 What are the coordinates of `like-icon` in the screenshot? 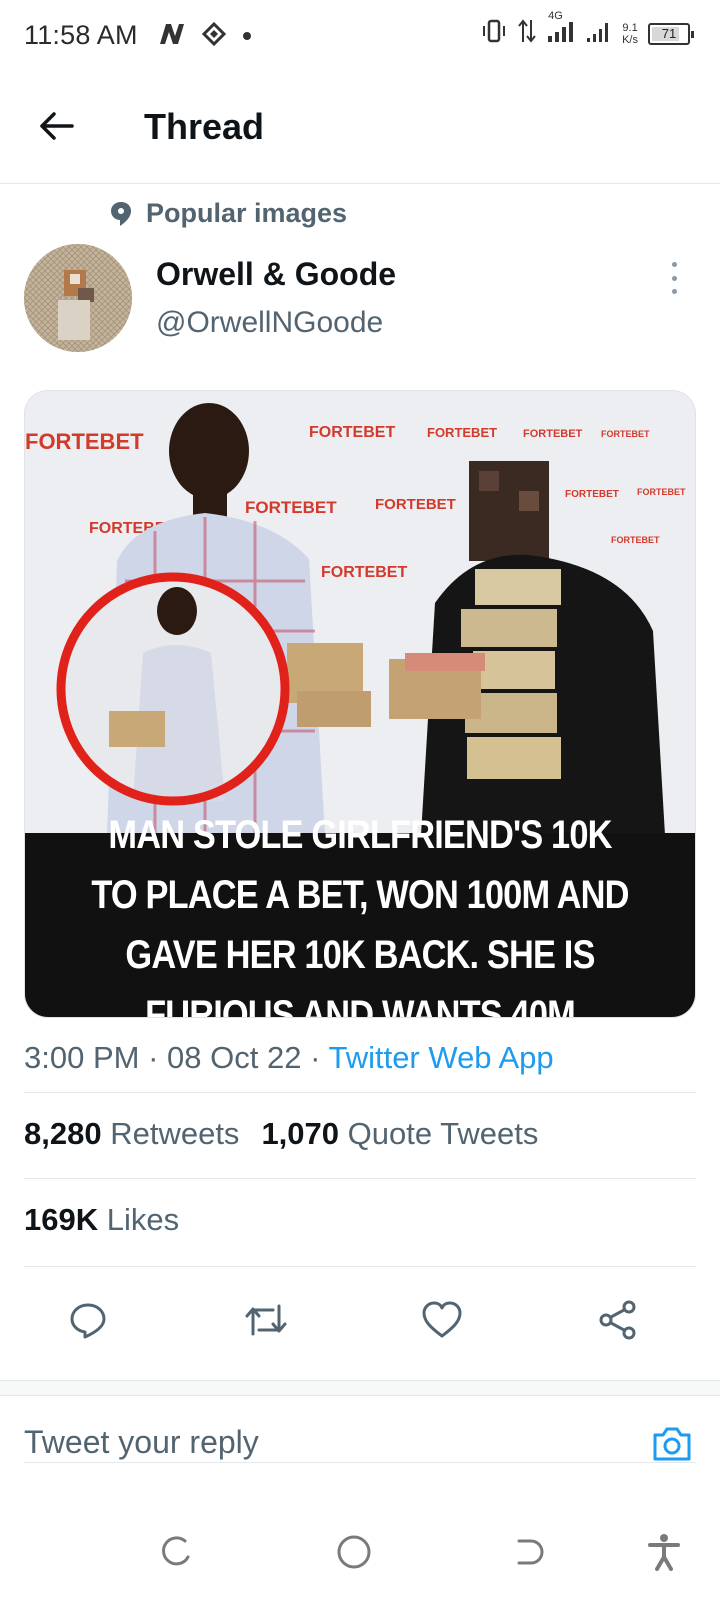 It's located at (442, 1319).